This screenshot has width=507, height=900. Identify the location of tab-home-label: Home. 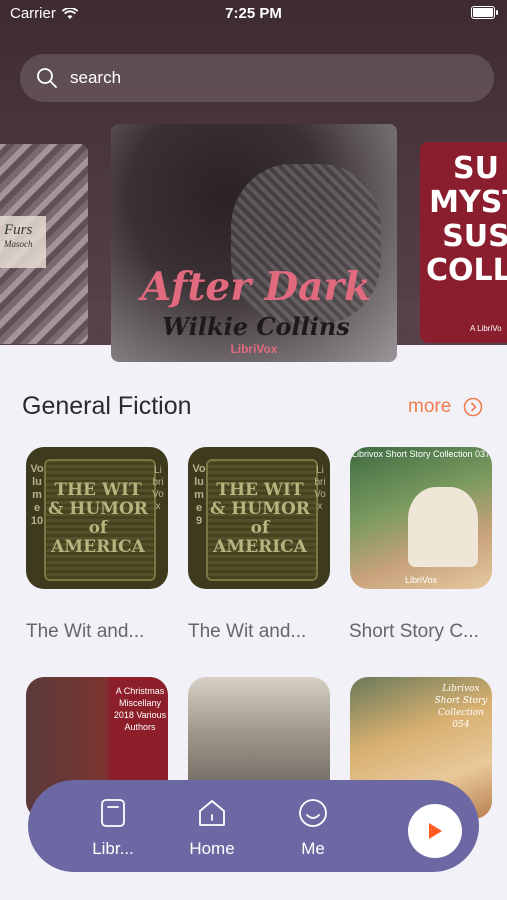
(212, 848).